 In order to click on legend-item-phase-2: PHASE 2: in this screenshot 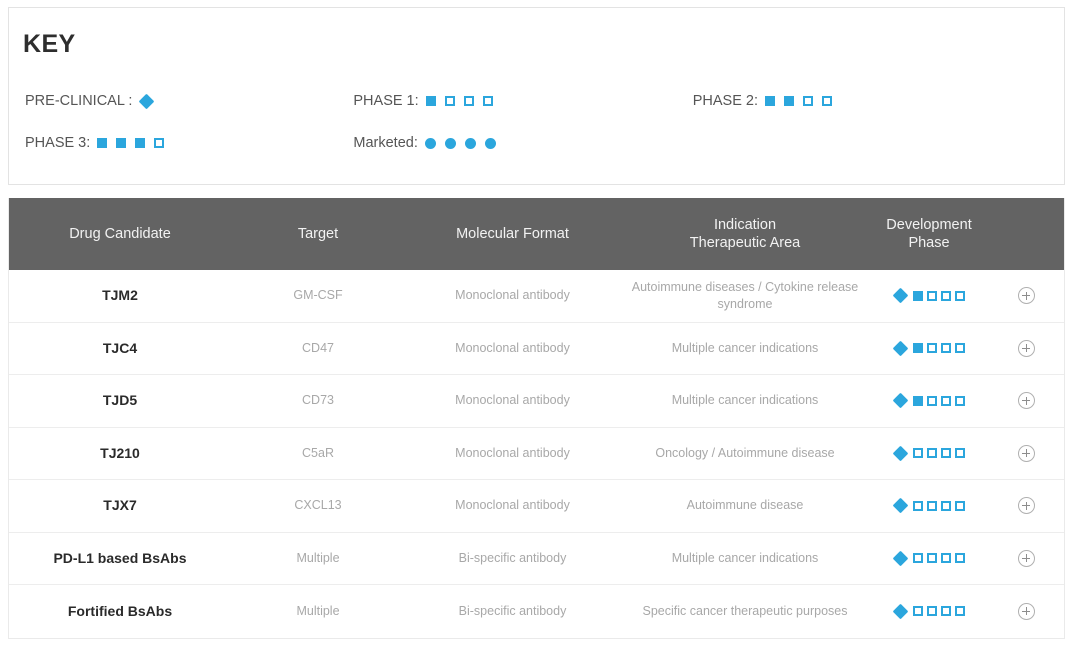, I will do `click(878, 101)`.